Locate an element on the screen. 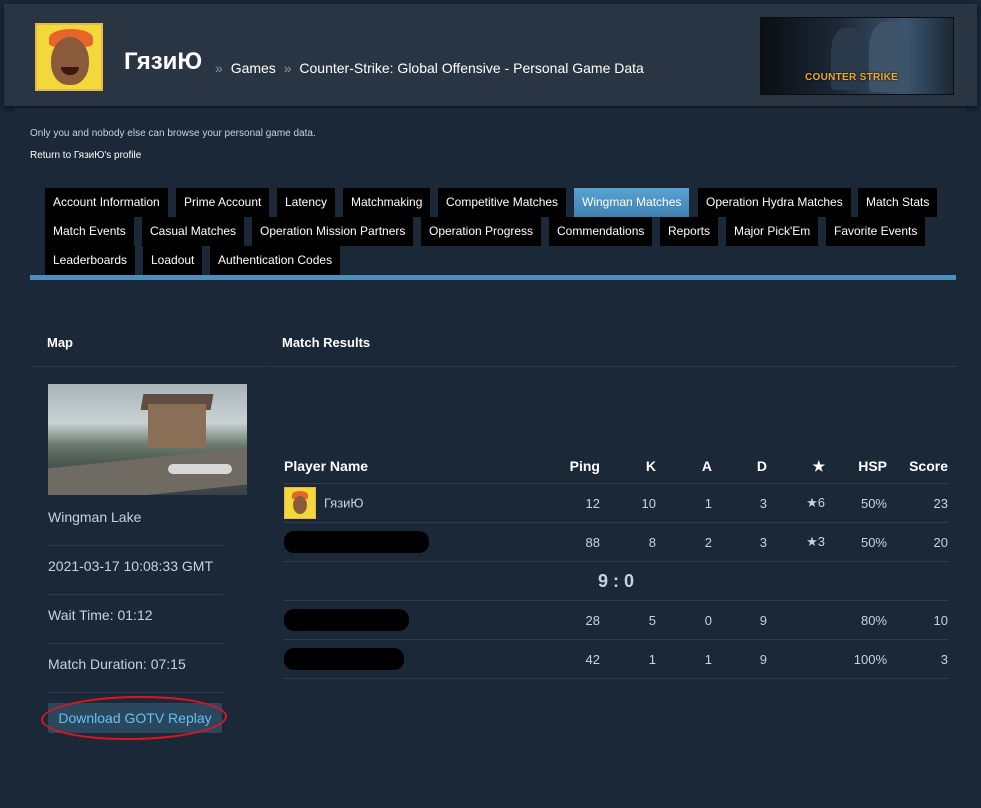  tab-favorite-events: Favorite Events is located at coordinates (876, 231).